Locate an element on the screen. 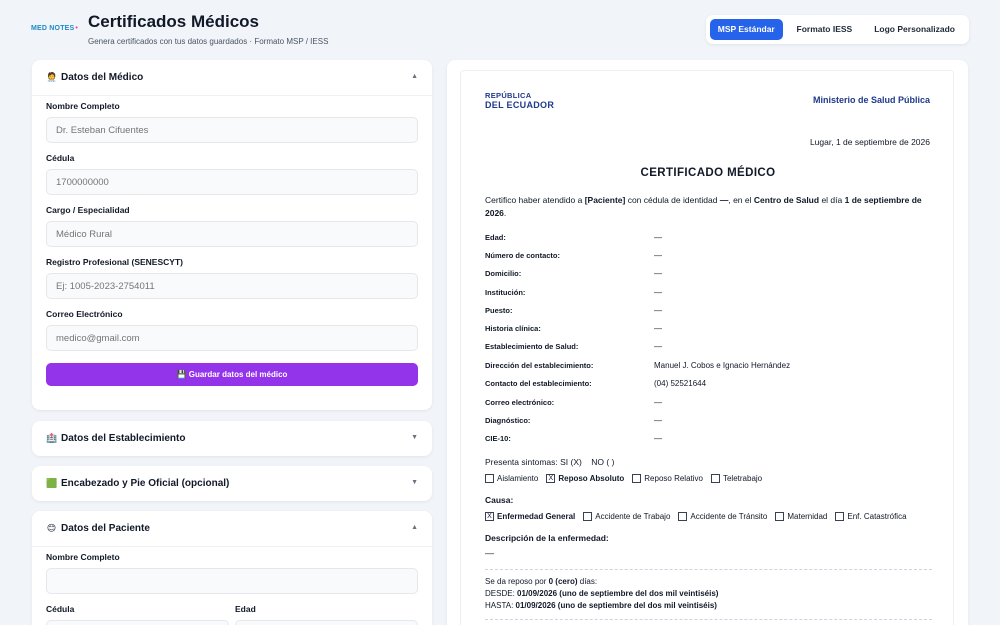  row-value-email: — is located at coordinates (658, 402).